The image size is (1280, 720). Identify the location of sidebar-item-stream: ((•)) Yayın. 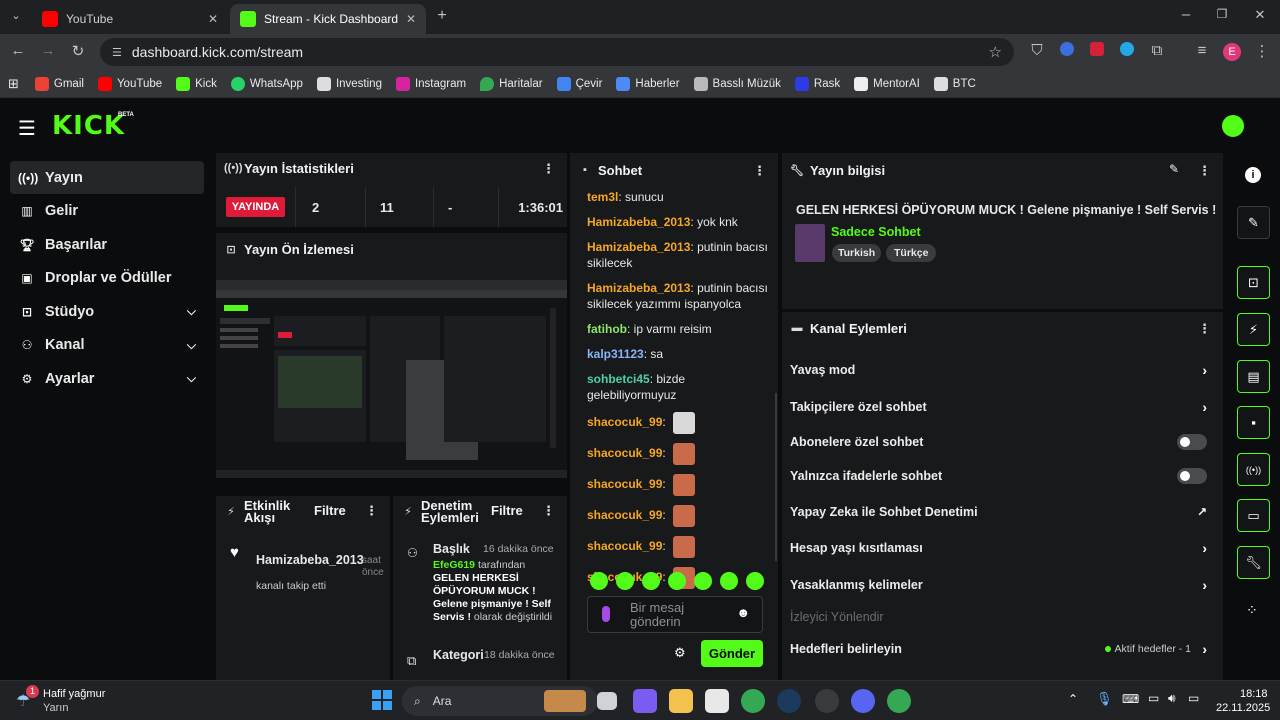
(107, 177).